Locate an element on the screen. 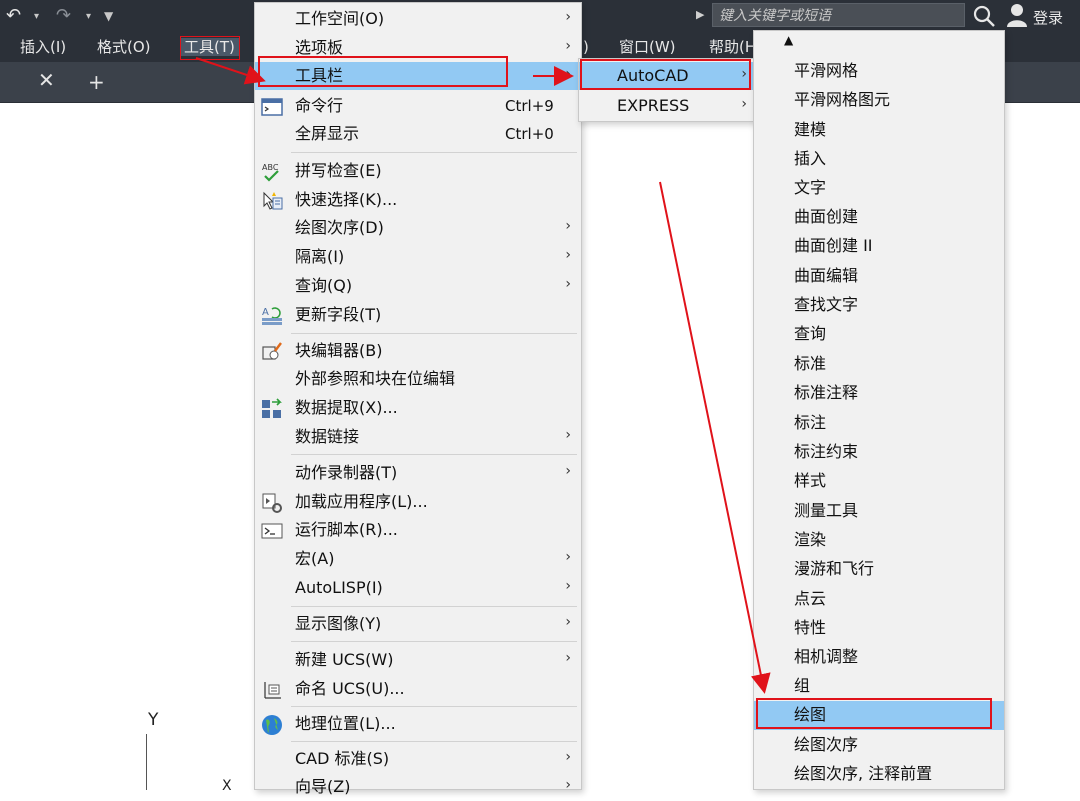  spell-check-icon: ABC is located at coordinates (270, 172).